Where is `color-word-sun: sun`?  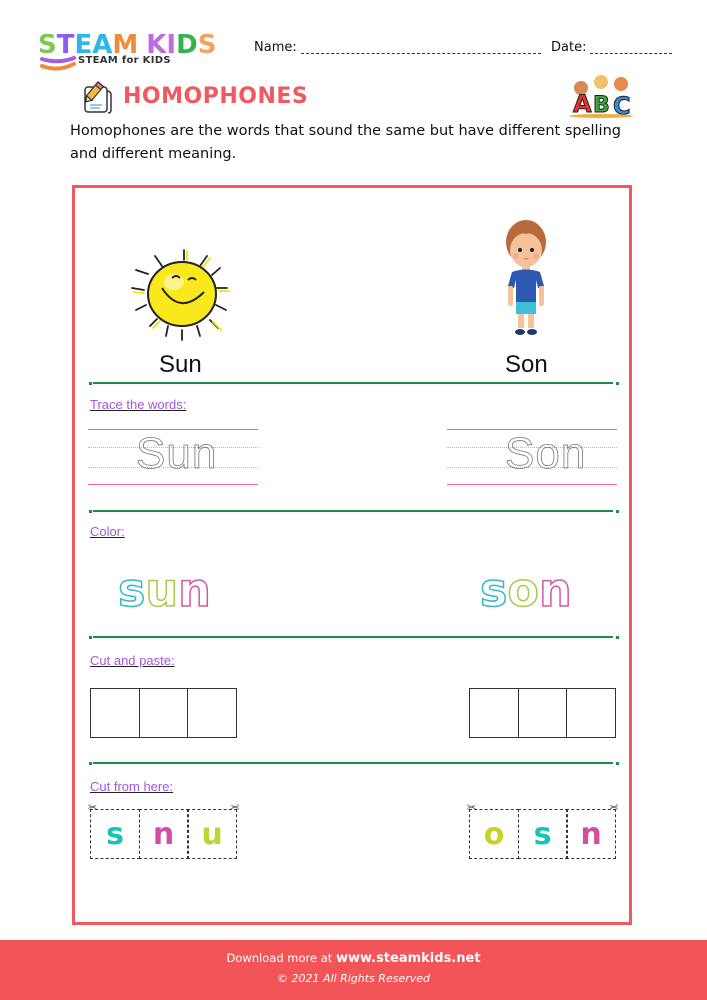
color-word-sun: sun is located at coordinates (164, 590).